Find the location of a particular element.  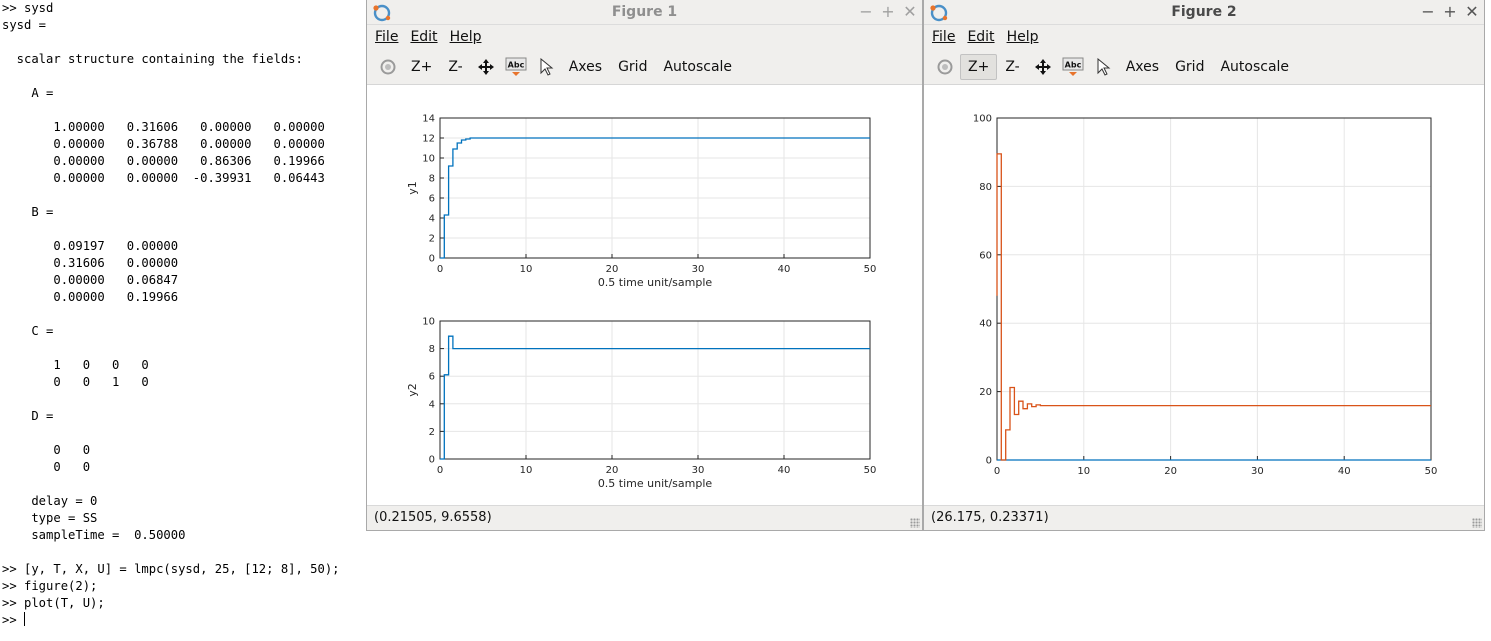

terminal-line: D = is located at coordinates (28, 416).